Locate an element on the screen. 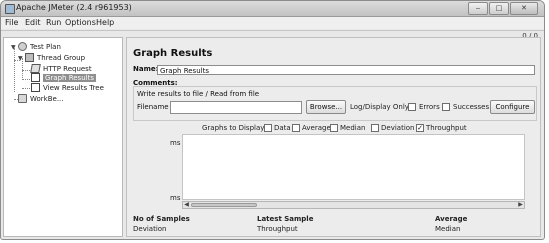 The width and height of the screenshot is (549, 243). window-controls: ‒ □ ✕ is located at coordinates (502, 8).